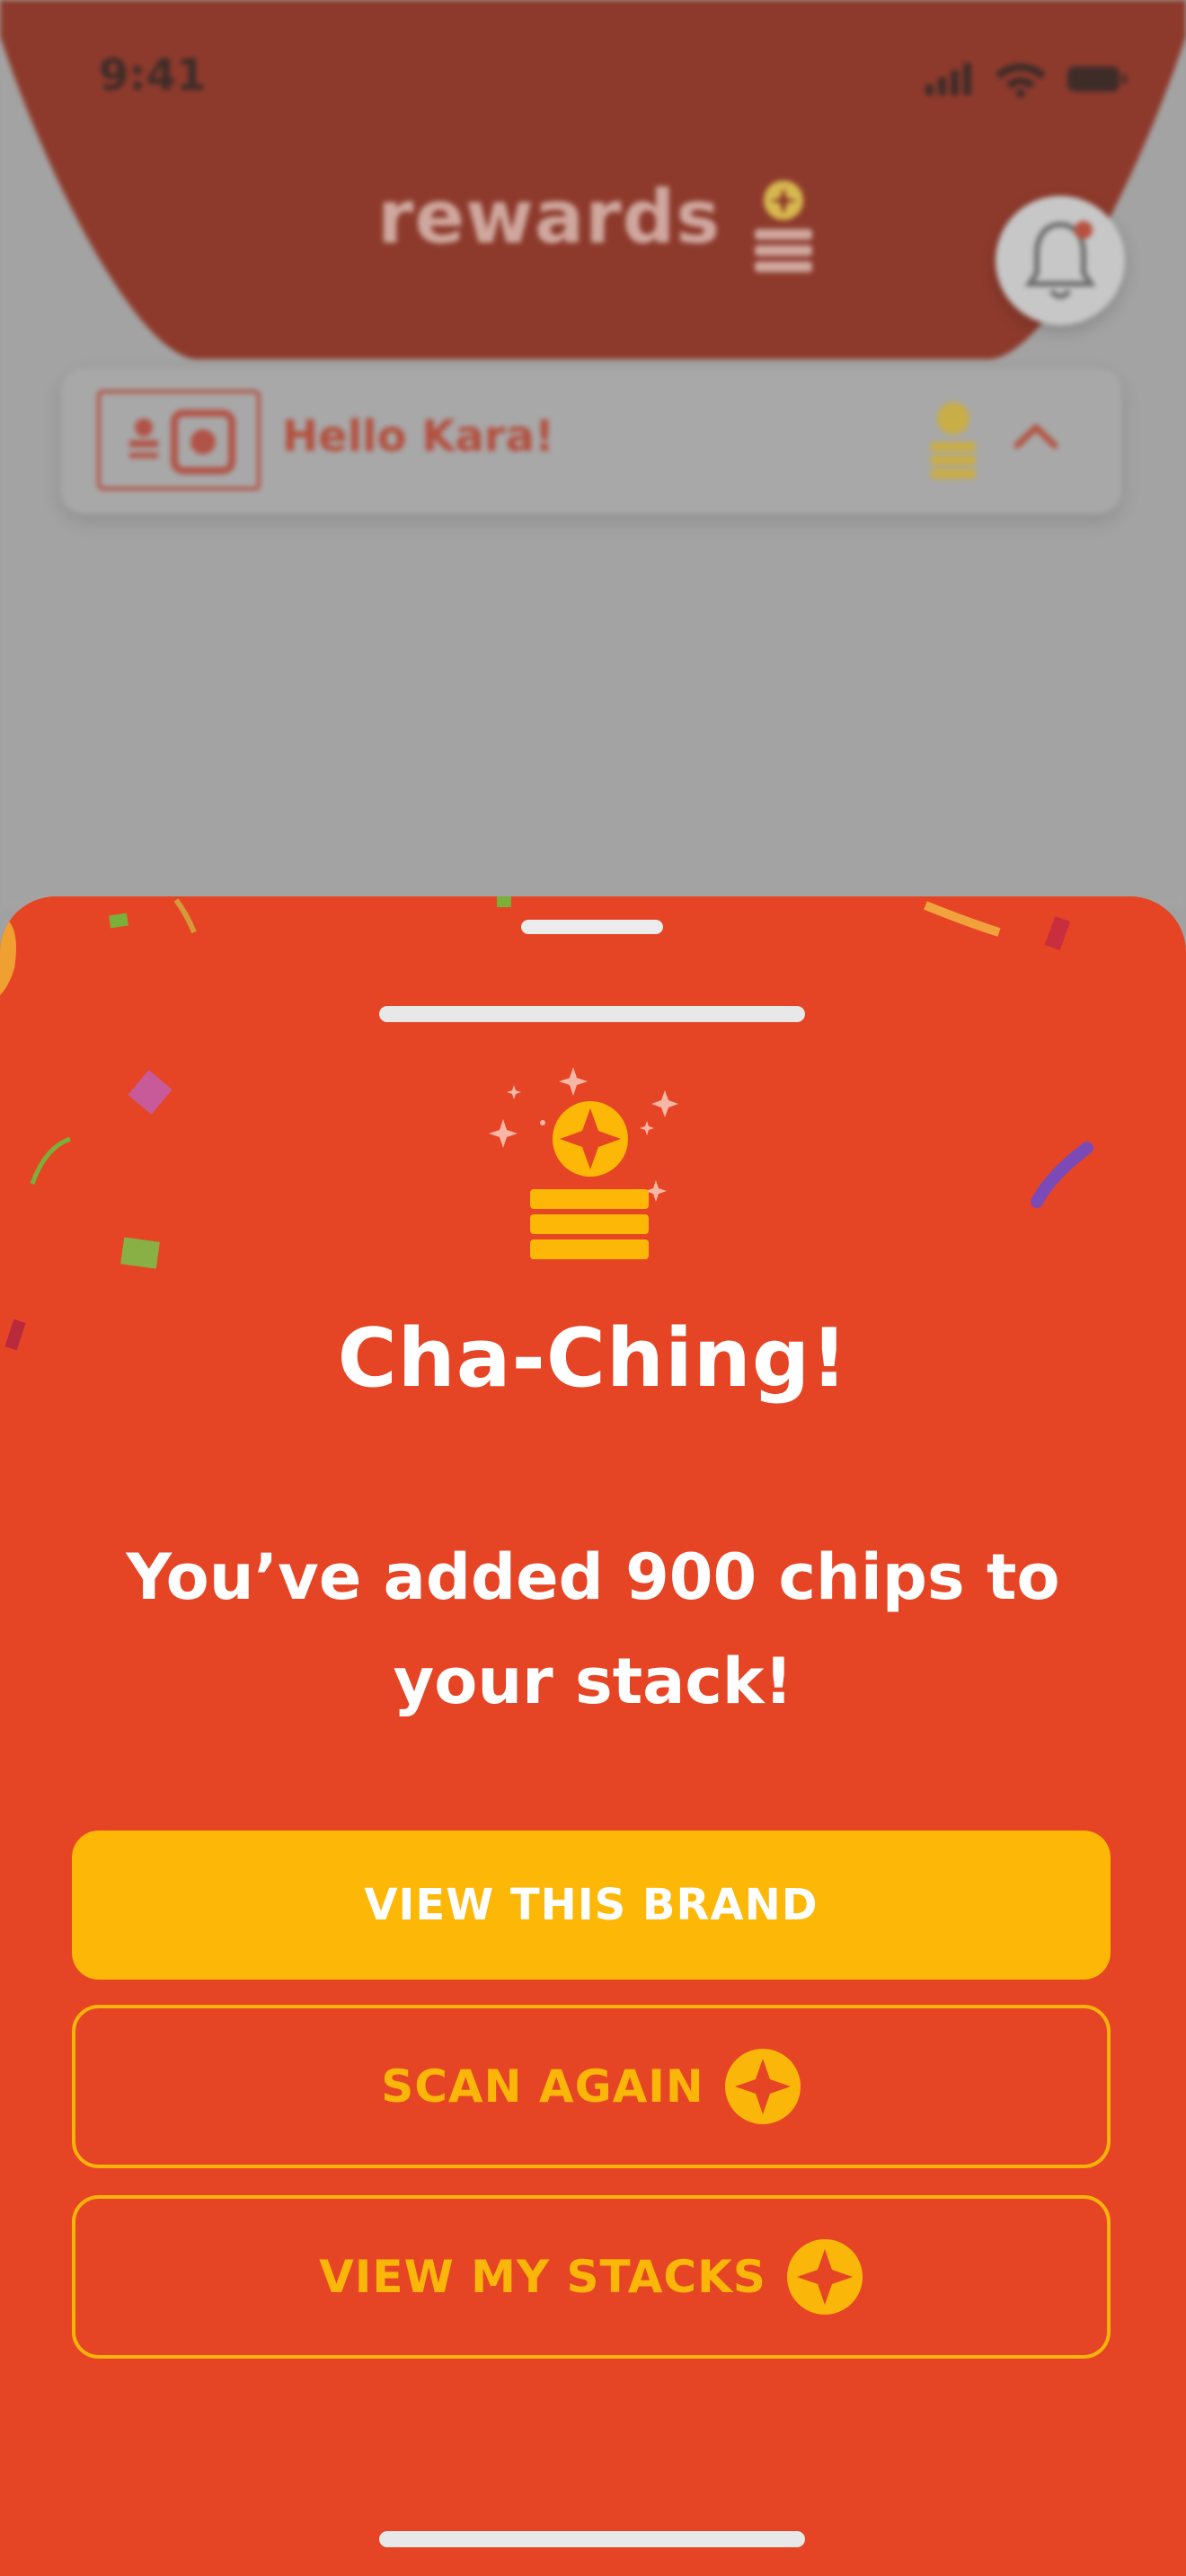  Describe the element at coordinates (179, 440) in the screenshot. I see `membership-card-icon` at that location.